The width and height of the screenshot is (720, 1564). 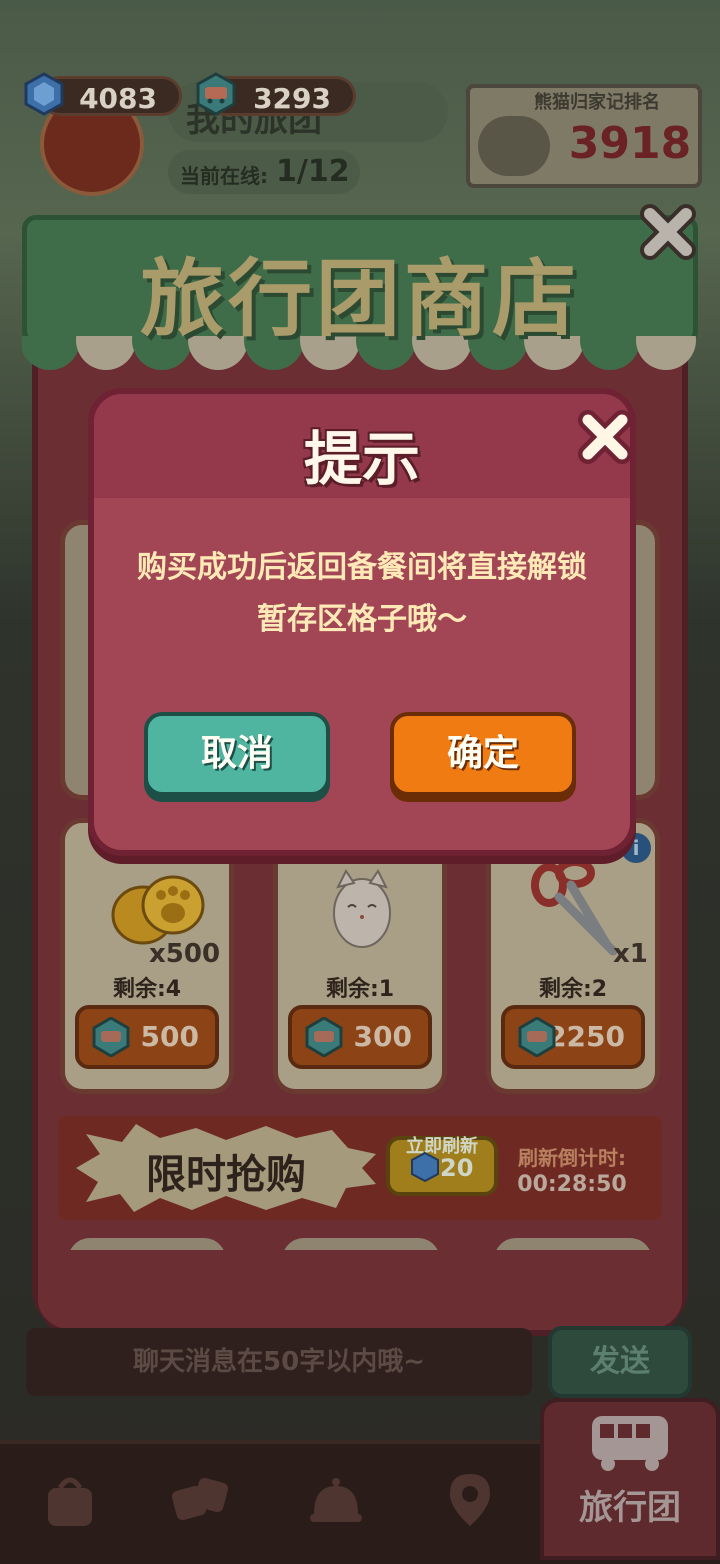 I want to click on dialog-close-button, so click(x=605, y=437).